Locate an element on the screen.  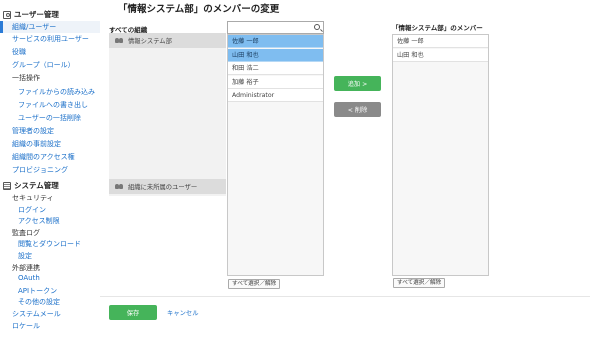
sidebar-item: APIトークン is located at coordinates (37, 291).